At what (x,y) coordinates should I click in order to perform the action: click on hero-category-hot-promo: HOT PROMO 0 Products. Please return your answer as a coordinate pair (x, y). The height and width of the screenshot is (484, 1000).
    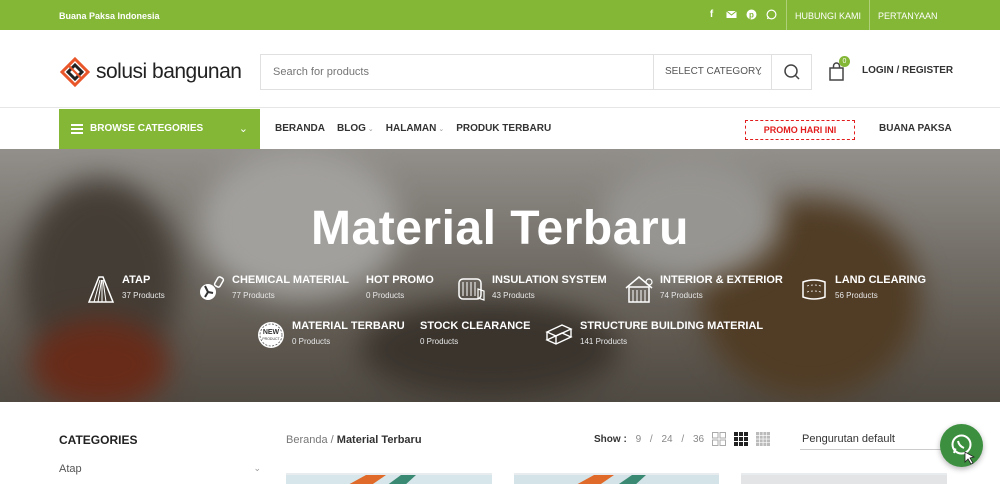
    Looking at the image, I should click on (400, 289).